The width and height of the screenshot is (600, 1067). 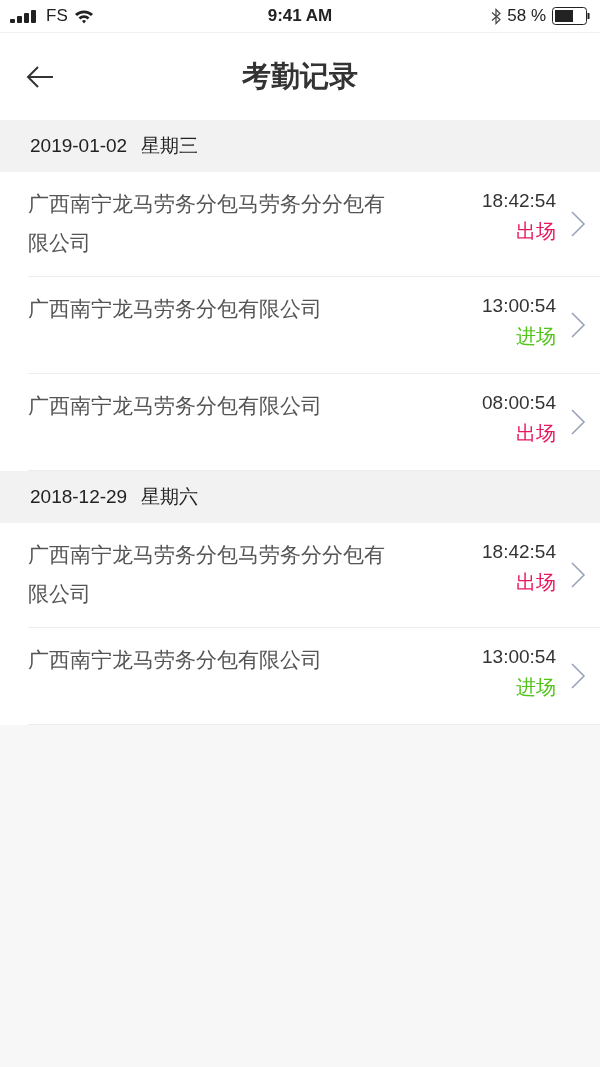 What do you see at coordinates (170, 146) in the screenshot?
I see `weekday-label: 星期三` at bounding box center [170, 146].